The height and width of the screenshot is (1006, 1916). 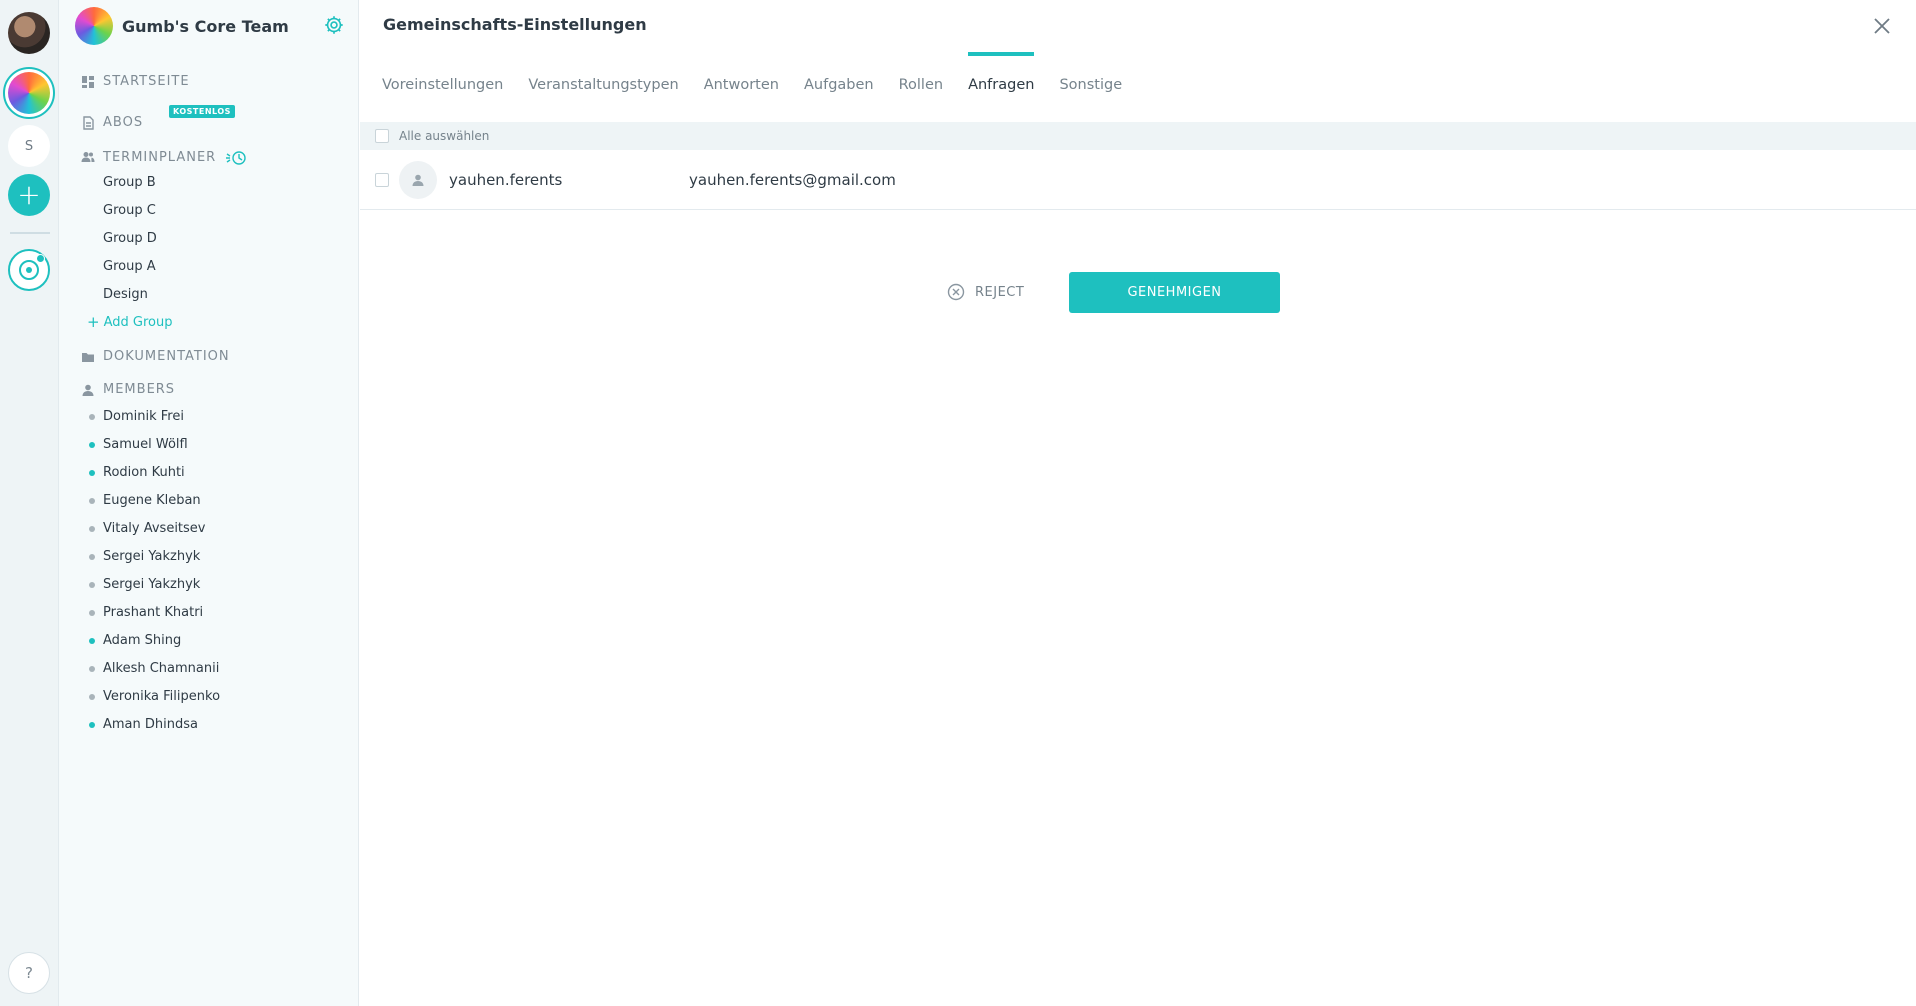 What do you see at coordinates (334, 25) in the screenshot?
I see `gear-icon` at bounding box center [334, 25].